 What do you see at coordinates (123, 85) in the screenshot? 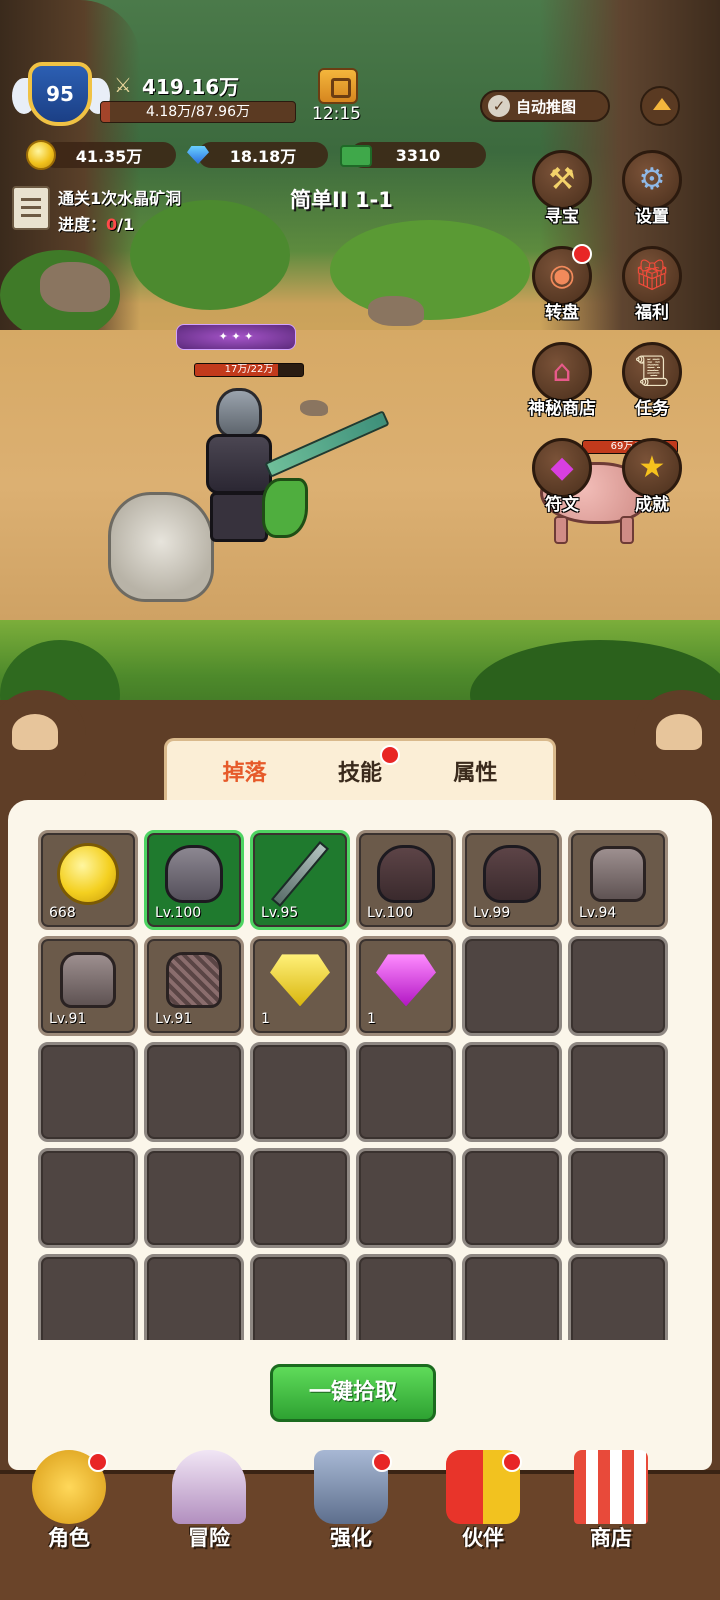
I see `crossed-swords-icon: ⚔` at bounding box center [123, 85].